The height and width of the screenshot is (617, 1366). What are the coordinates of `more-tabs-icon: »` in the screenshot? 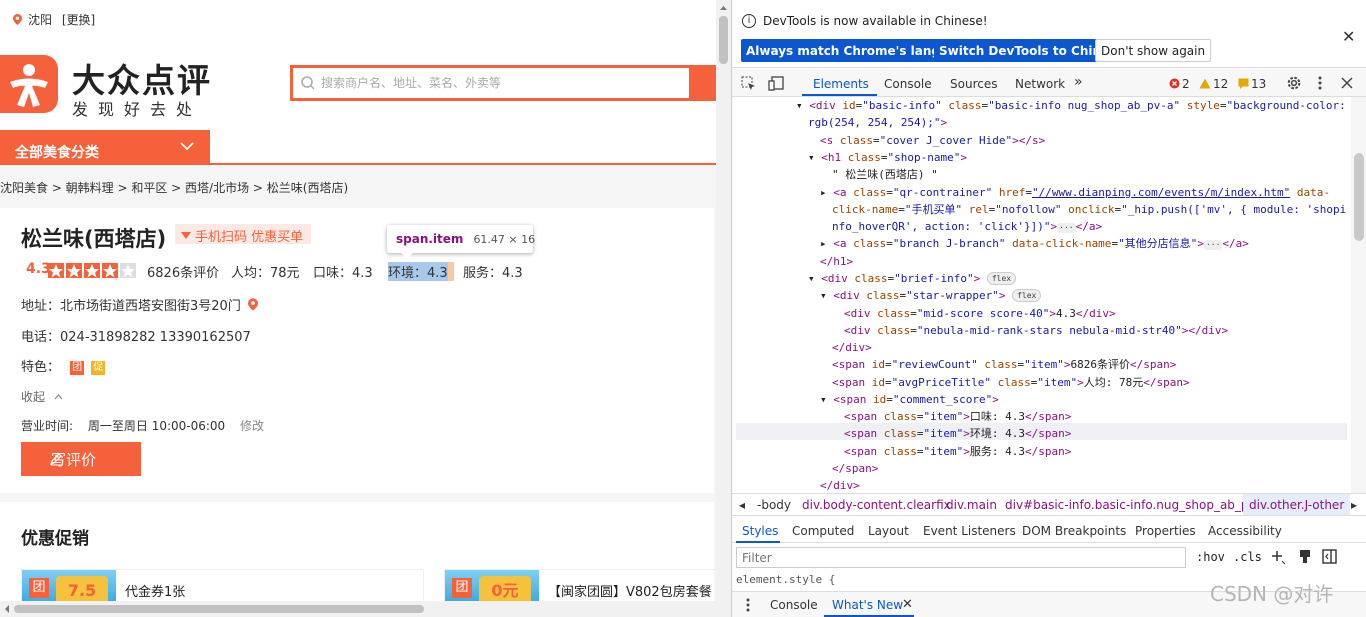 It's located at (1078, 82).